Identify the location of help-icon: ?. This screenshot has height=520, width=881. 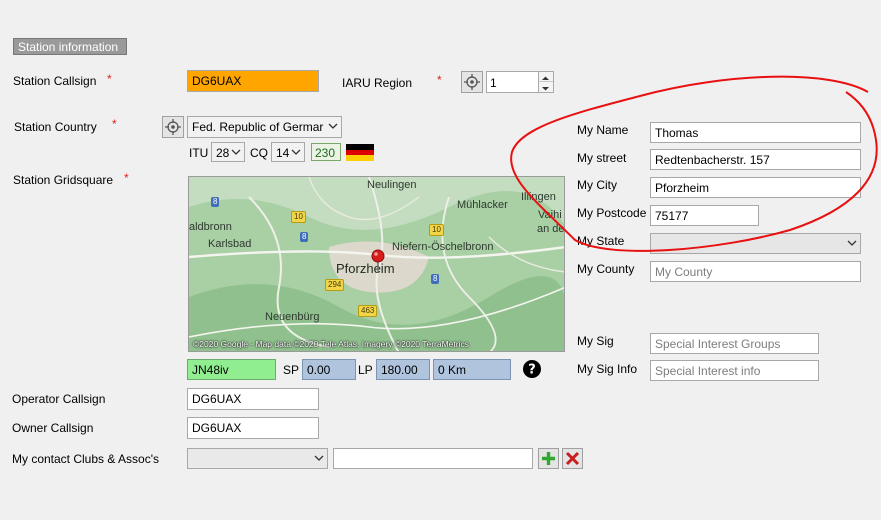
(532, 369).